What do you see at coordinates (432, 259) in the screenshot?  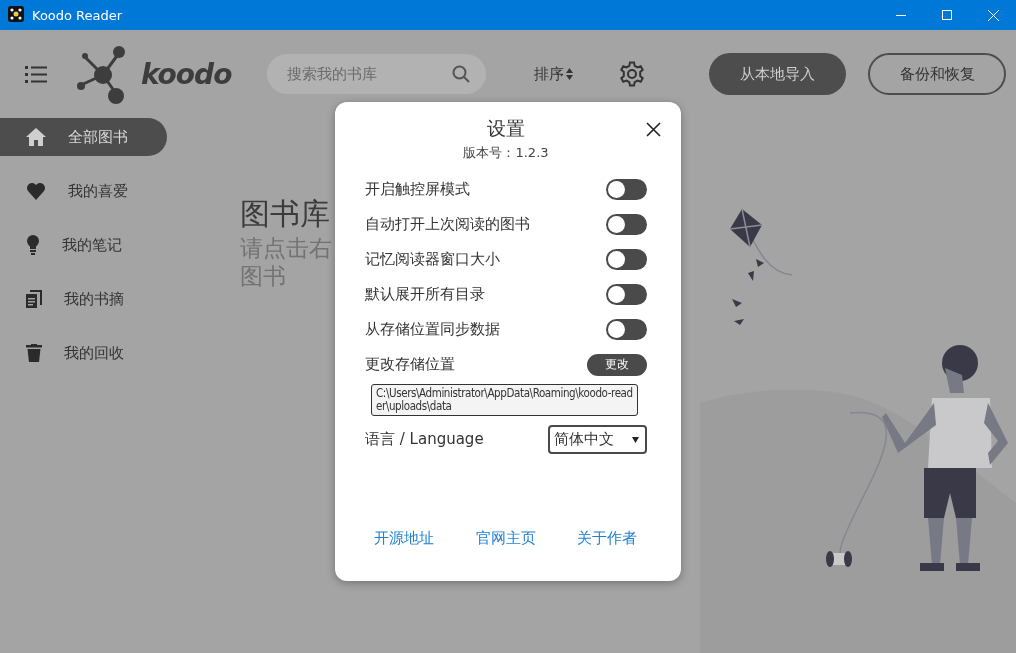 I see `setting-label: 记忆阅读器窗口大小` at bounding box center [432, 259].